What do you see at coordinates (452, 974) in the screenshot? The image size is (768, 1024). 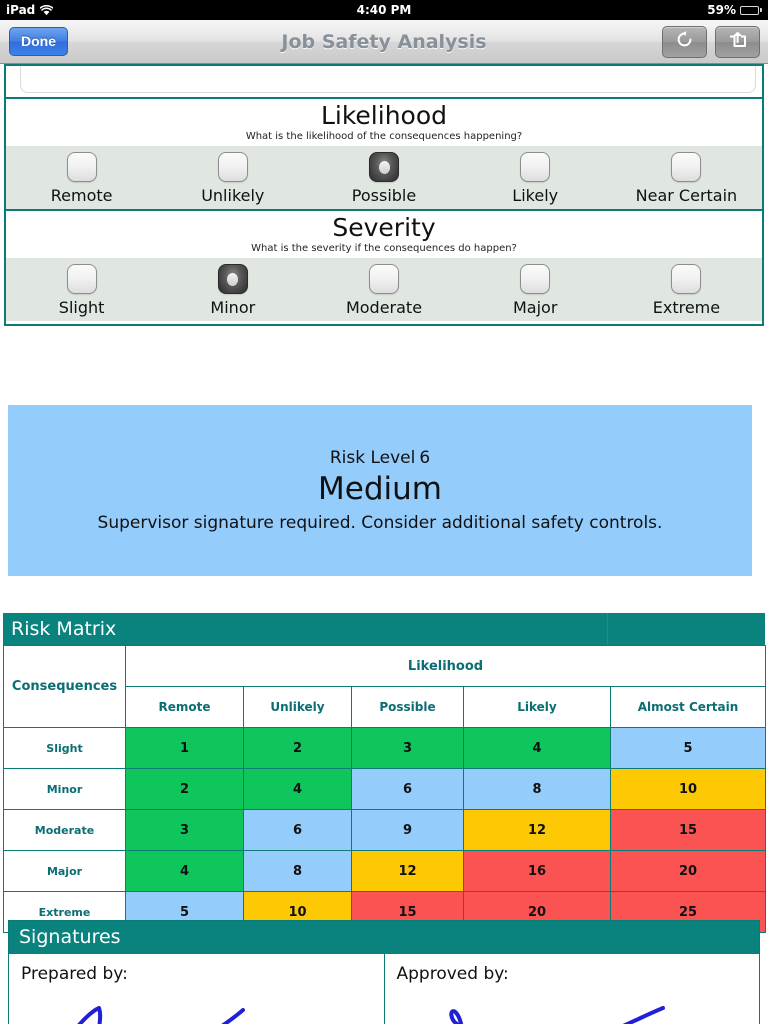 I see `approved-by-label: Approved by:` at bounding box center [452, 974].